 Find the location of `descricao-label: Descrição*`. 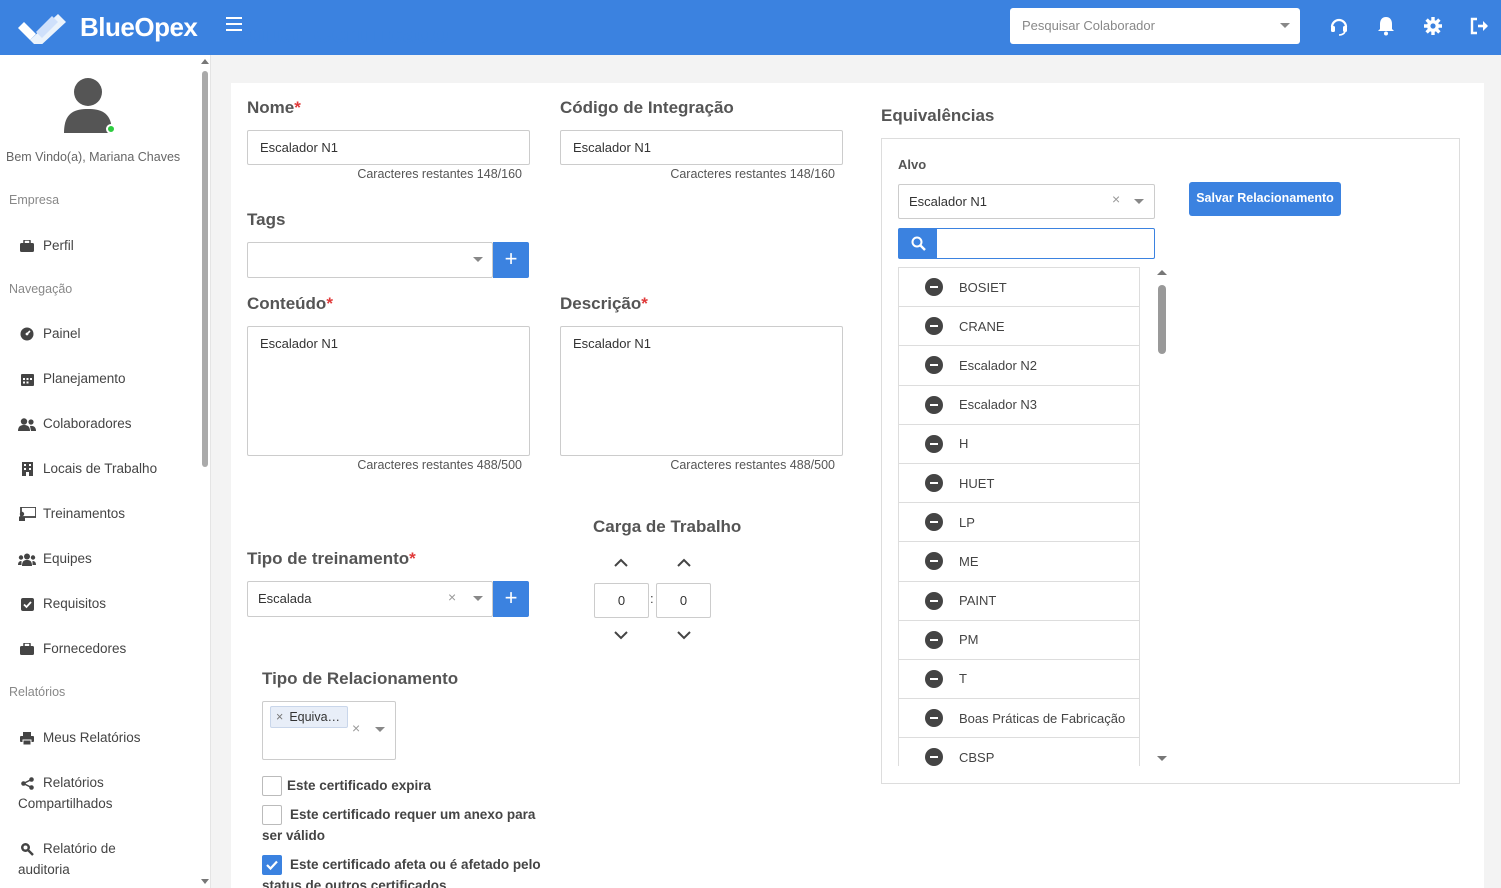

descricao-label: Descrição* is located at coordinates (604, 304).